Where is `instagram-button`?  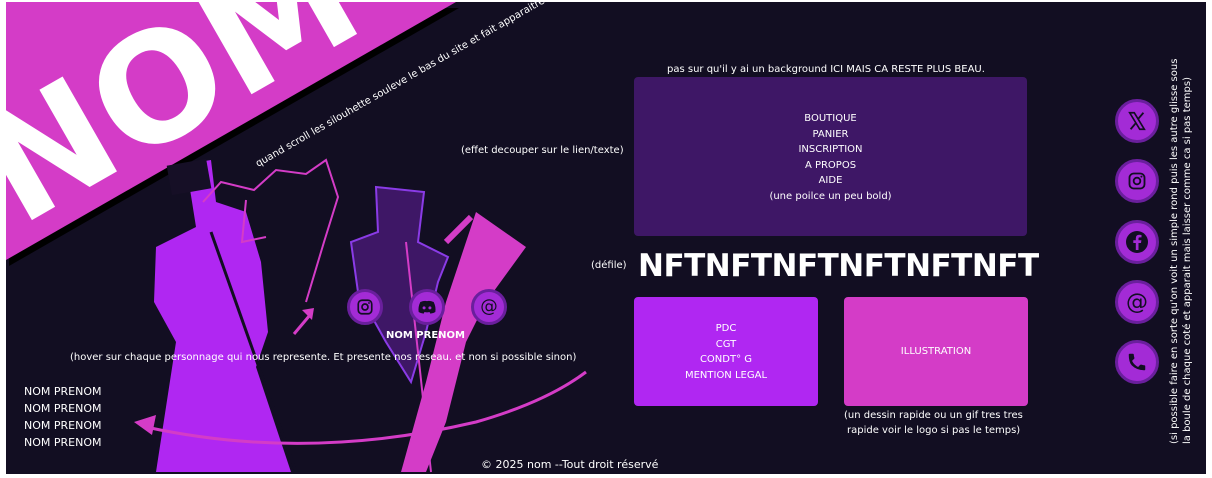
instagram-button is located at coordinates (1137, 181).